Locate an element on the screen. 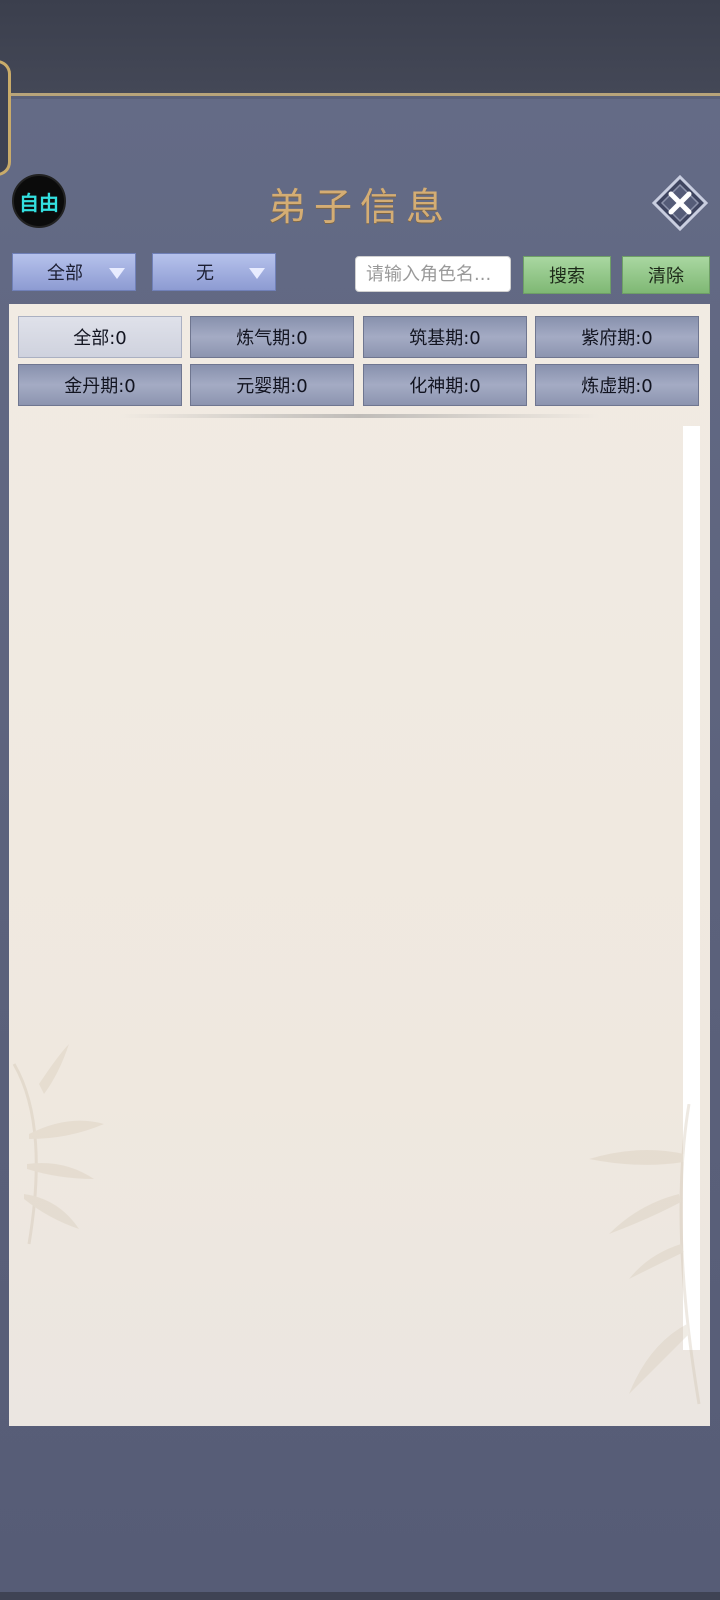 The height and width of the screenshot is (1600, 720). tier-tab-label: 炼虚期:0 is located at coordinates (617, 386).